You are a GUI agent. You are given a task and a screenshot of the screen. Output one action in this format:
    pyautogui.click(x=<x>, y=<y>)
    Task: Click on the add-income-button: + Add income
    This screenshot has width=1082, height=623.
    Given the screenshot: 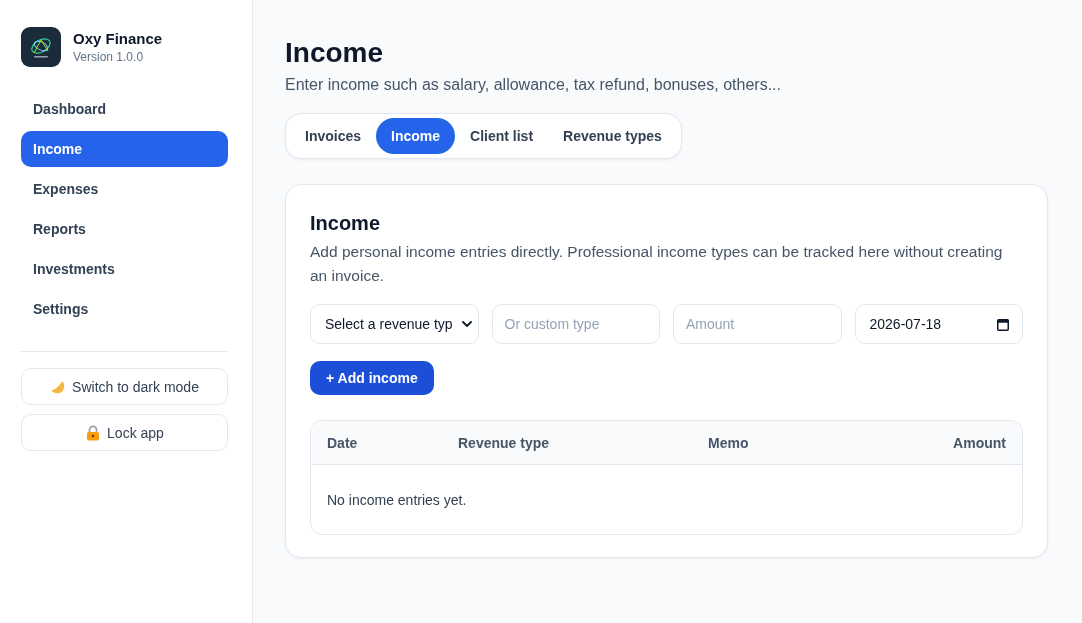 What is the action you would take?
    pyautogui.click(x=372, y=378)
    